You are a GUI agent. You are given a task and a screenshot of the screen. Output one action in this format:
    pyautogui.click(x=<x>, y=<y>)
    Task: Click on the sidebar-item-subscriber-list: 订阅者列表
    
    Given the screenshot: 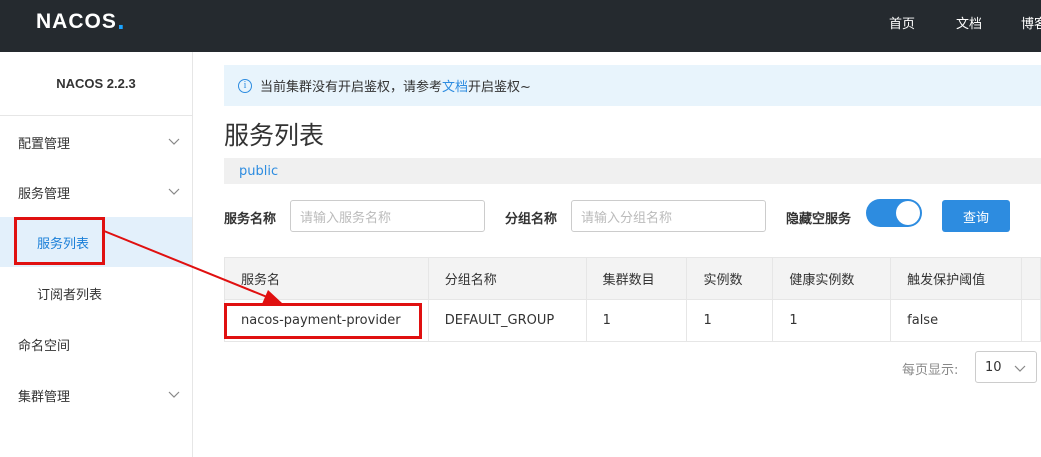 What is the action you would take?
    pyautogui.click(x=96, y=293)
    